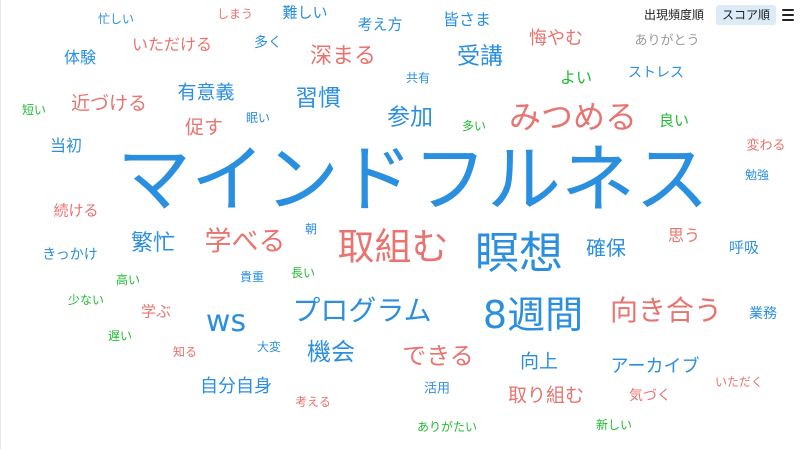  Describe the element at coordinates (576, 78) in the screenshot. I see `word: よい` at that location.